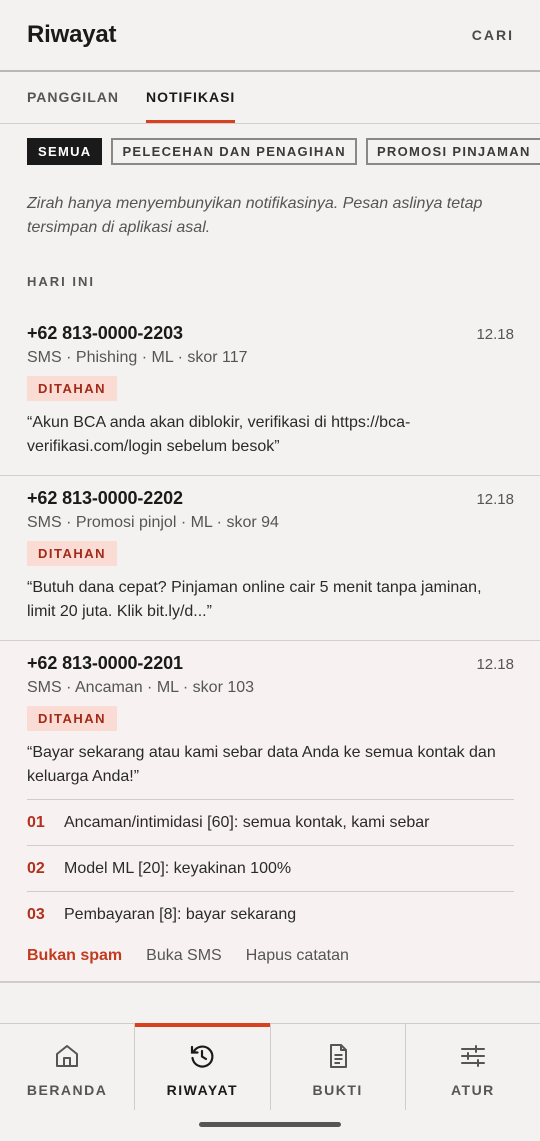 The image size is (540, 1141). Describe the element at coordinates (184, 956) in the screenshot. I see `open-sms-button: Buka SMS` at that location.